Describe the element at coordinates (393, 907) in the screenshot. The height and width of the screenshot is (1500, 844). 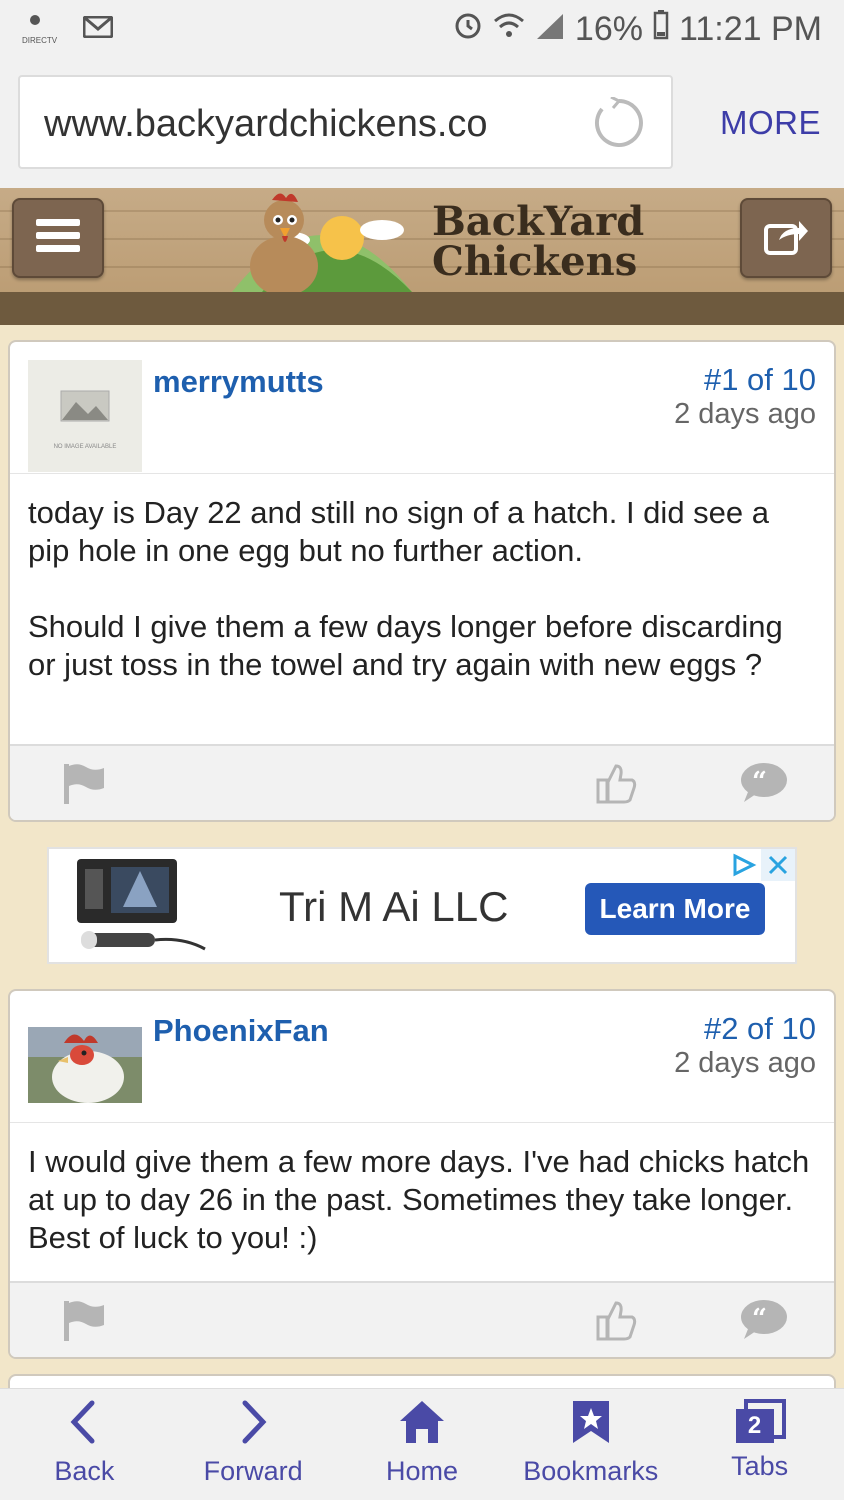
I see `ad-title: Tri M Ai LLC` at that location.